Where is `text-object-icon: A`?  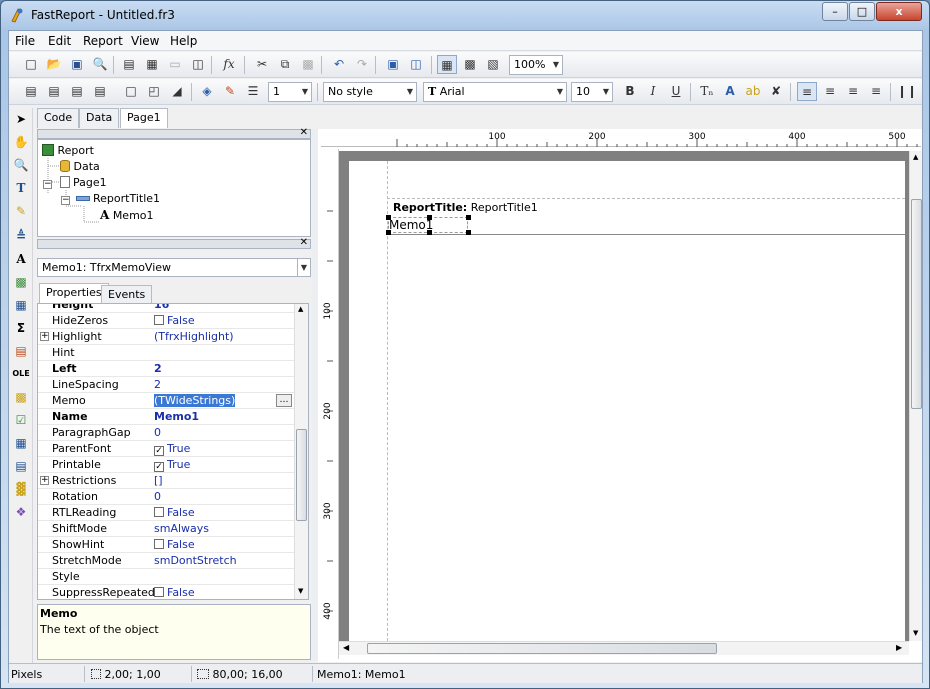 text-object-icon: A is located at coordinates (21, 259).